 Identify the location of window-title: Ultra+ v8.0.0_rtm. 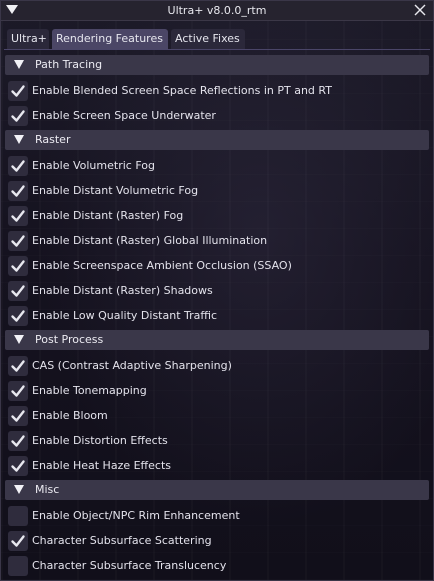
(217, 10).